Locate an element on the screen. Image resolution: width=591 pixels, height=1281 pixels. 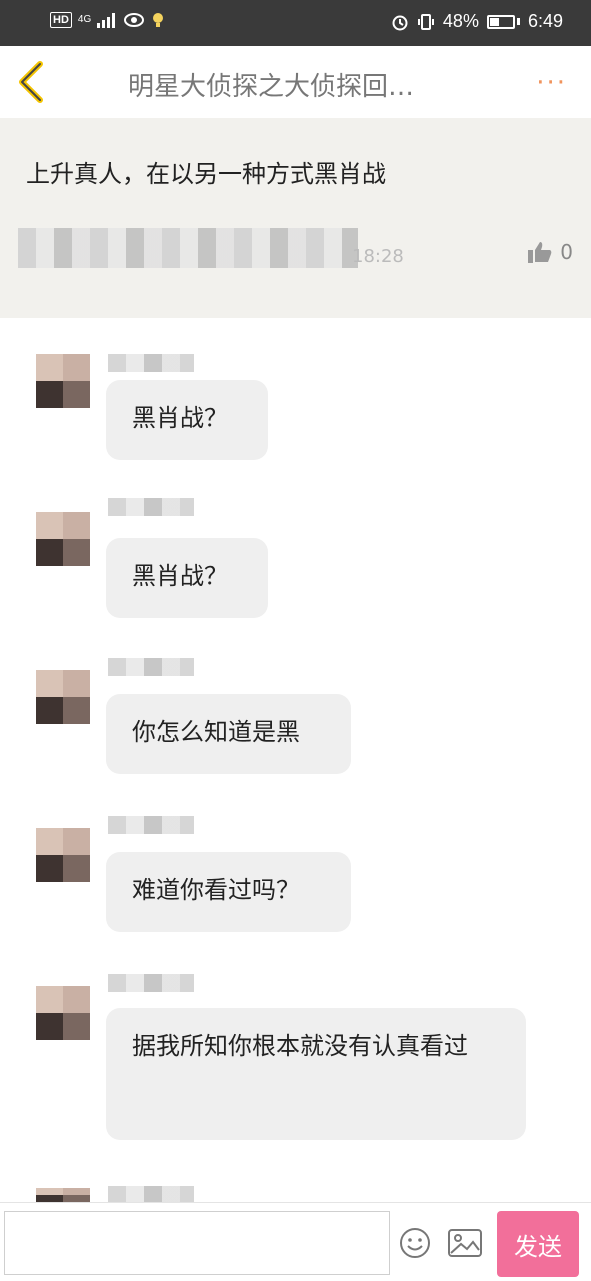
battery-icon is located at coordinates (500, 21).